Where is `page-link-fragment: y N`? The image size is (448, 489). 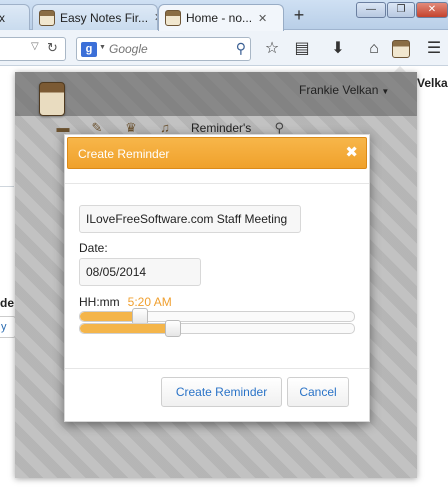 page-link-fragment: y N is located at coordinates (8, 327).